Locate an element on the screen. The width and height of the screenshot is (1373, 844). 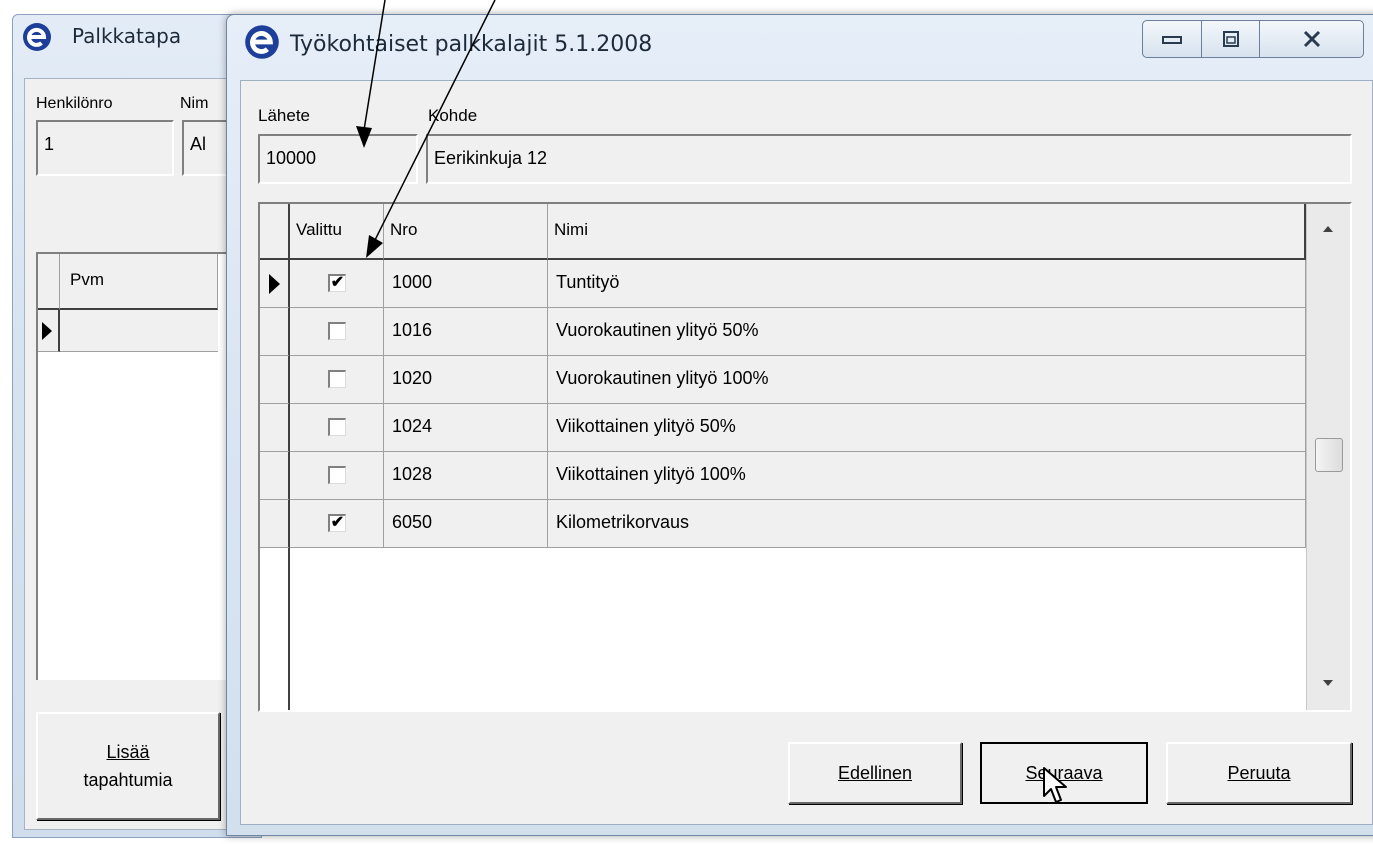
annotation-arrows is located at coordinates (426, 129).